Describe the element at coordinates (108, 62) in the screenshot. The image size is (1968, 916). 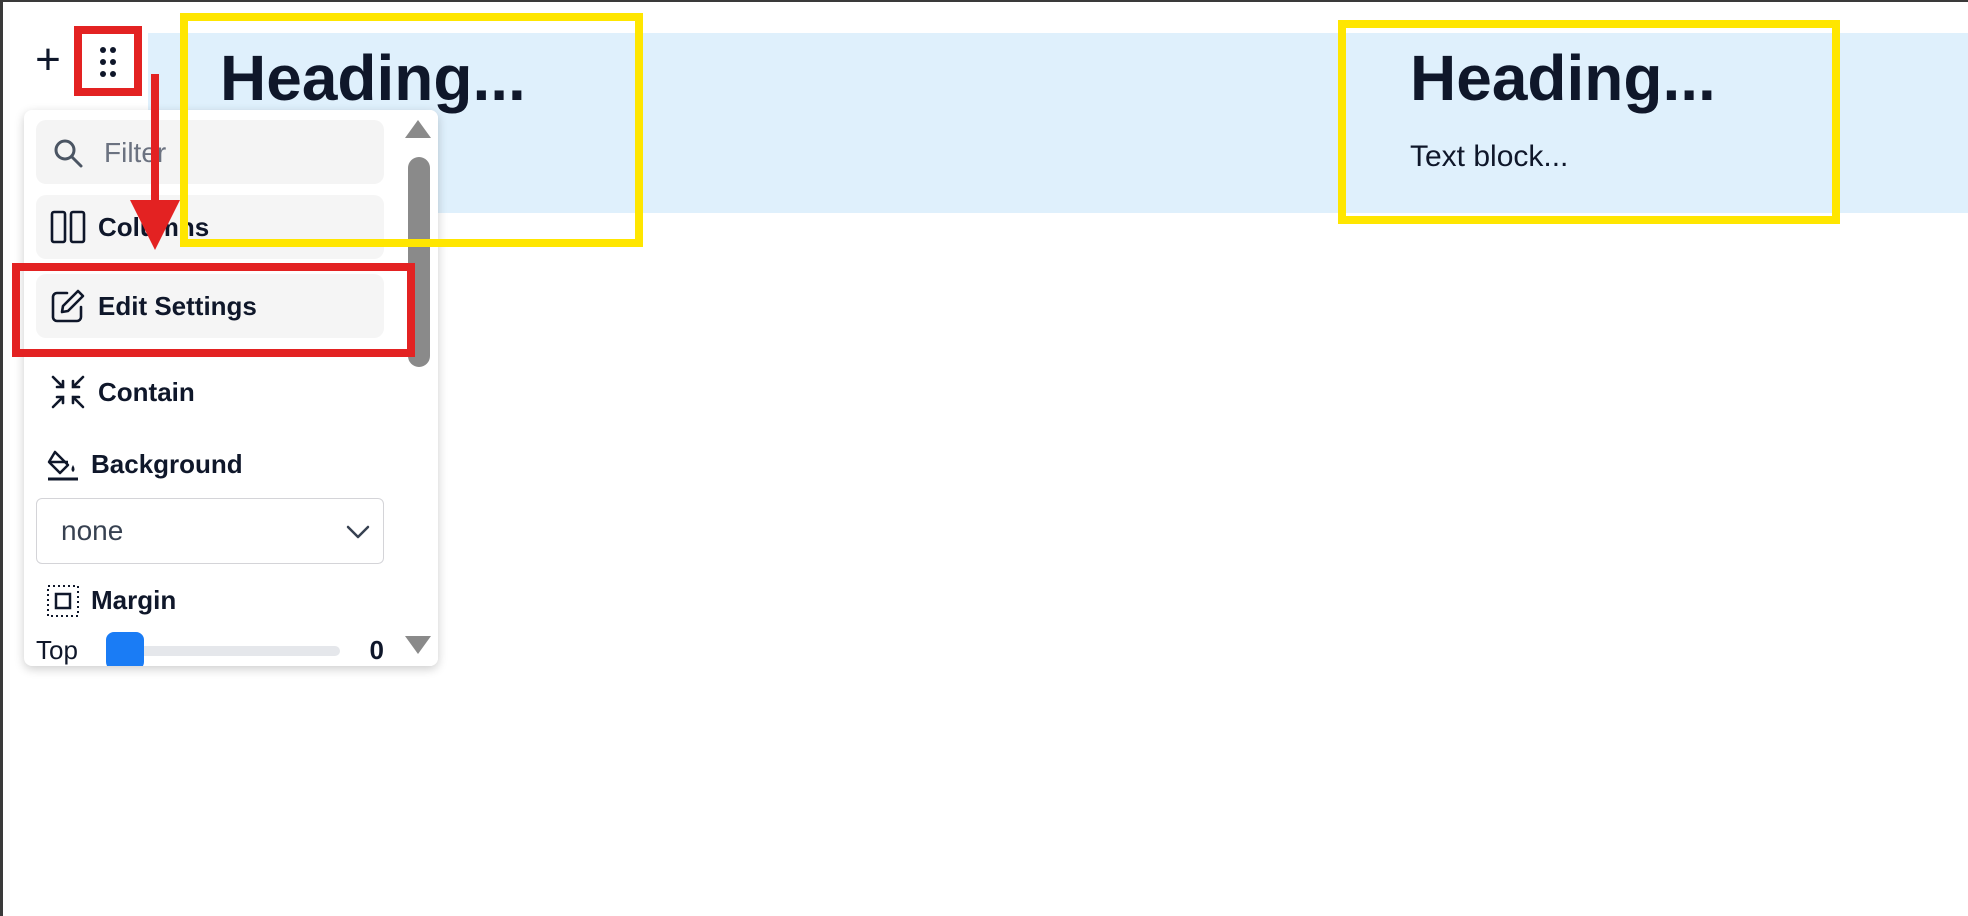
I see `drag-dots-icon` at that location.